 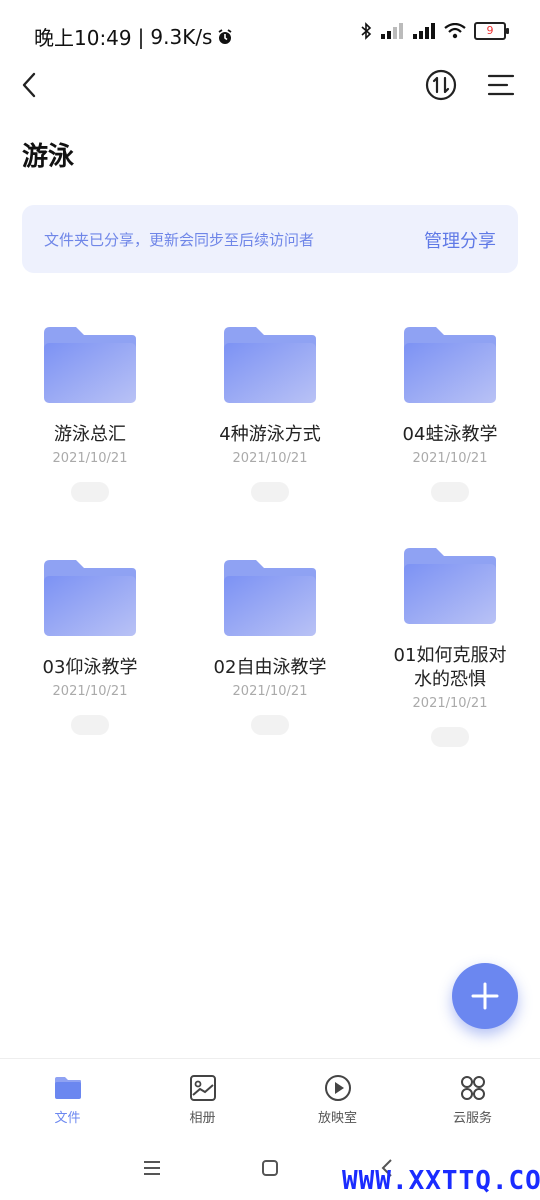 What do you see at coordinates (472, 1088) in the screenshot?
I see `grid-icon` at bounding box center [472, 1088].